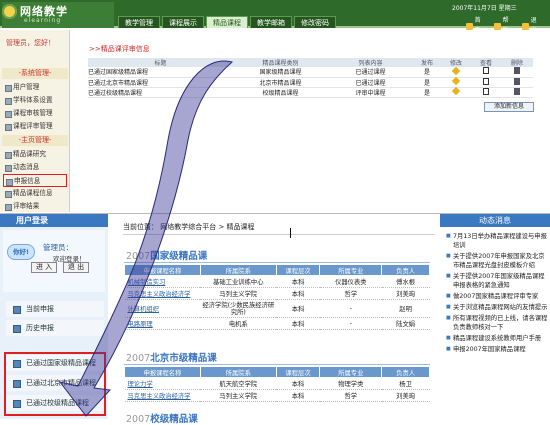  I want to click on top-tools: 首页 帮助 退出, so click(508, 26).